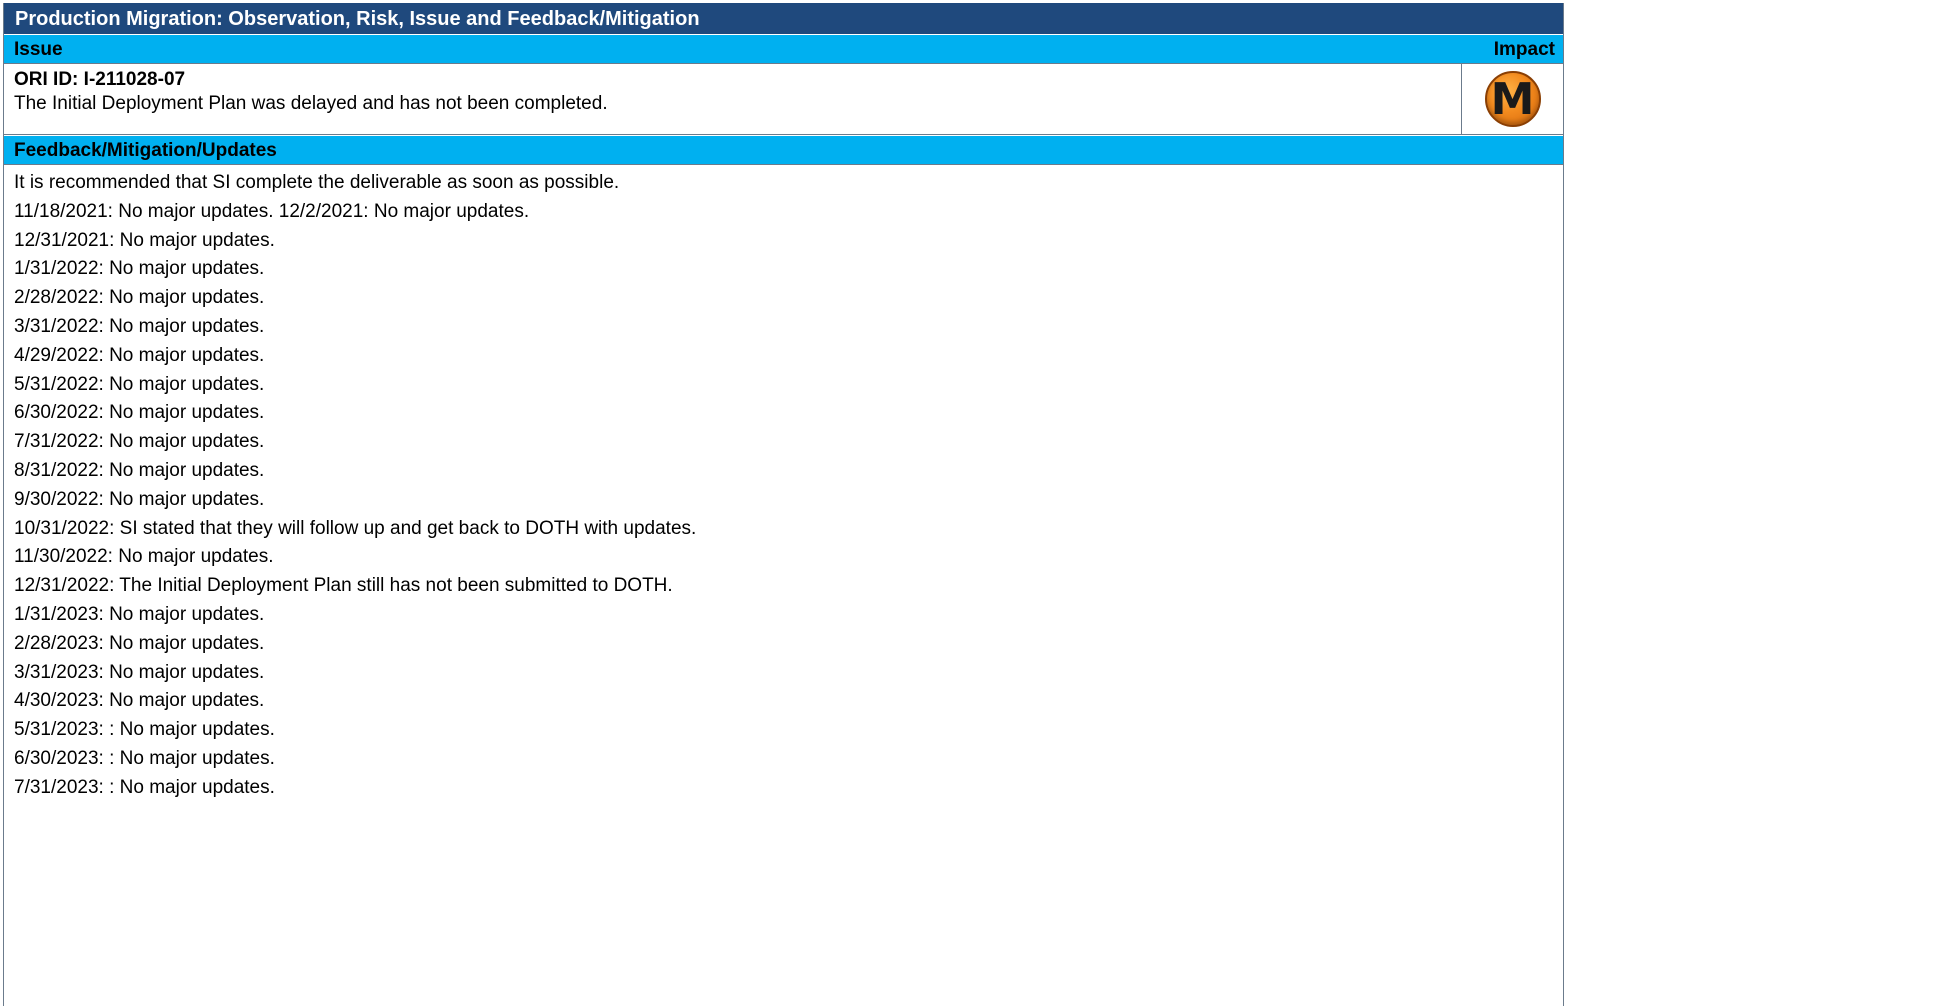 The image size is (1935, 1006). What do you see at coordinates (139, 269) in the screenshot?
I see `update-line: 1/31/2022: No major updates.` at bounding box center [139, 269].